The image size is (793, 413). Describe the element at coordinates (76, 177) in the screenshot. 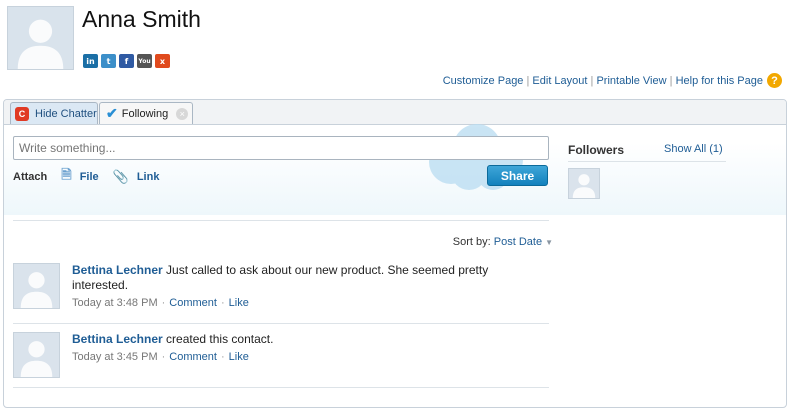

I see `attach-file-link: 🗎 File` at that location.